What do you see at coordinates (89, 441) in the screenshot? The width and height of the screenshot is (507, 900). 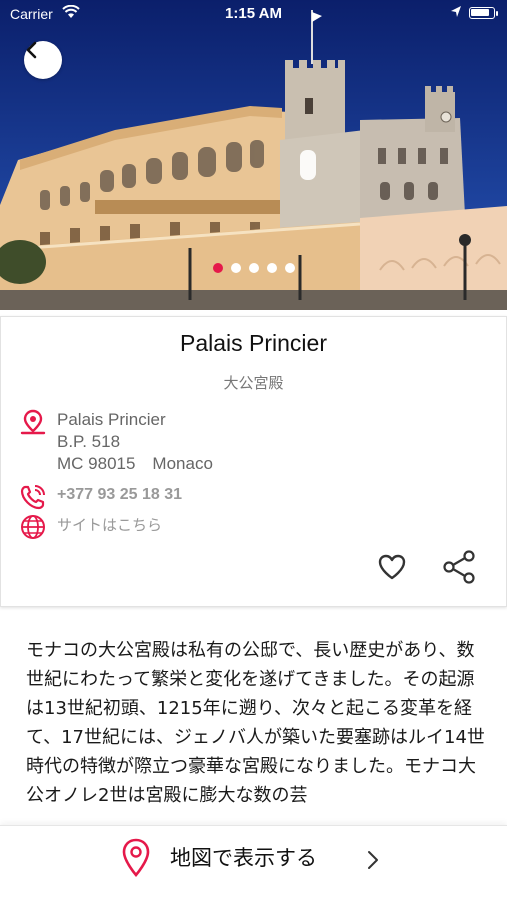 I see `address-line2: B.P. 518` at bounding box center [89, 441].